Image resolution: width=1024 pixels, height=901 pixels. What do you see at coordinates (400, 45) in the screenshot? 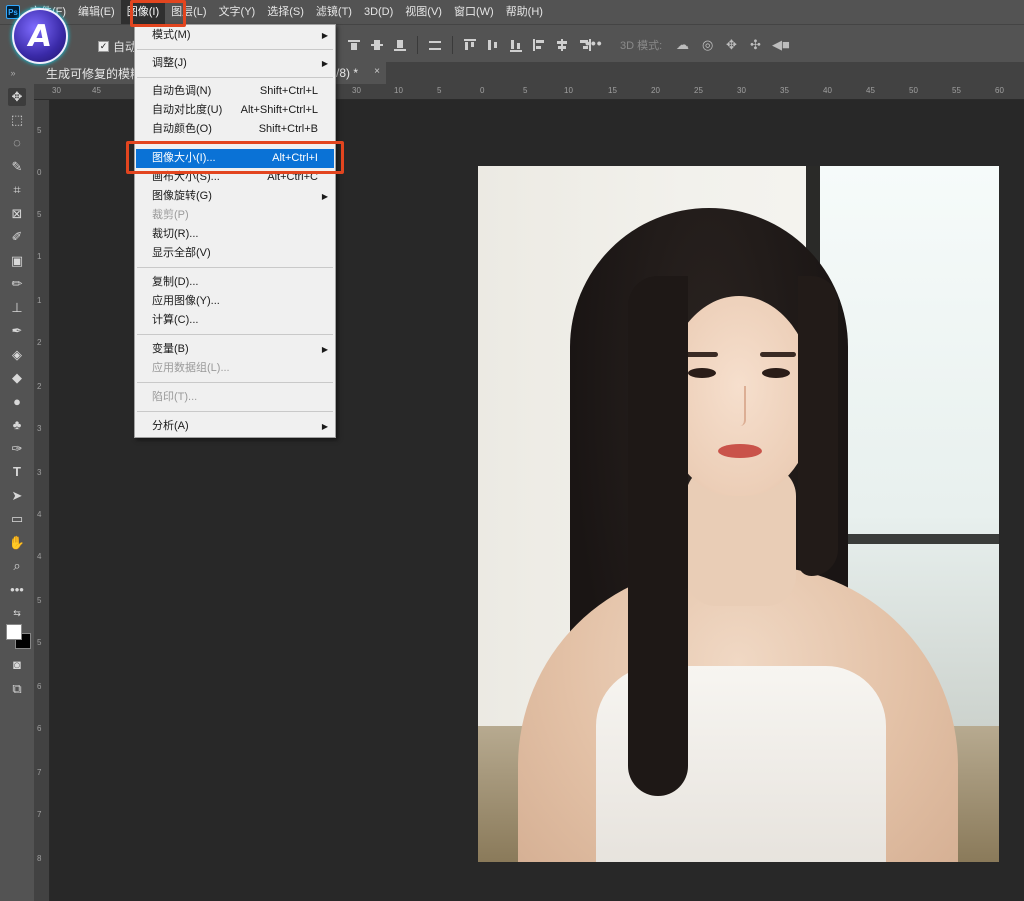
I see `align-bottom-icon` at bounding box center [400, 45].